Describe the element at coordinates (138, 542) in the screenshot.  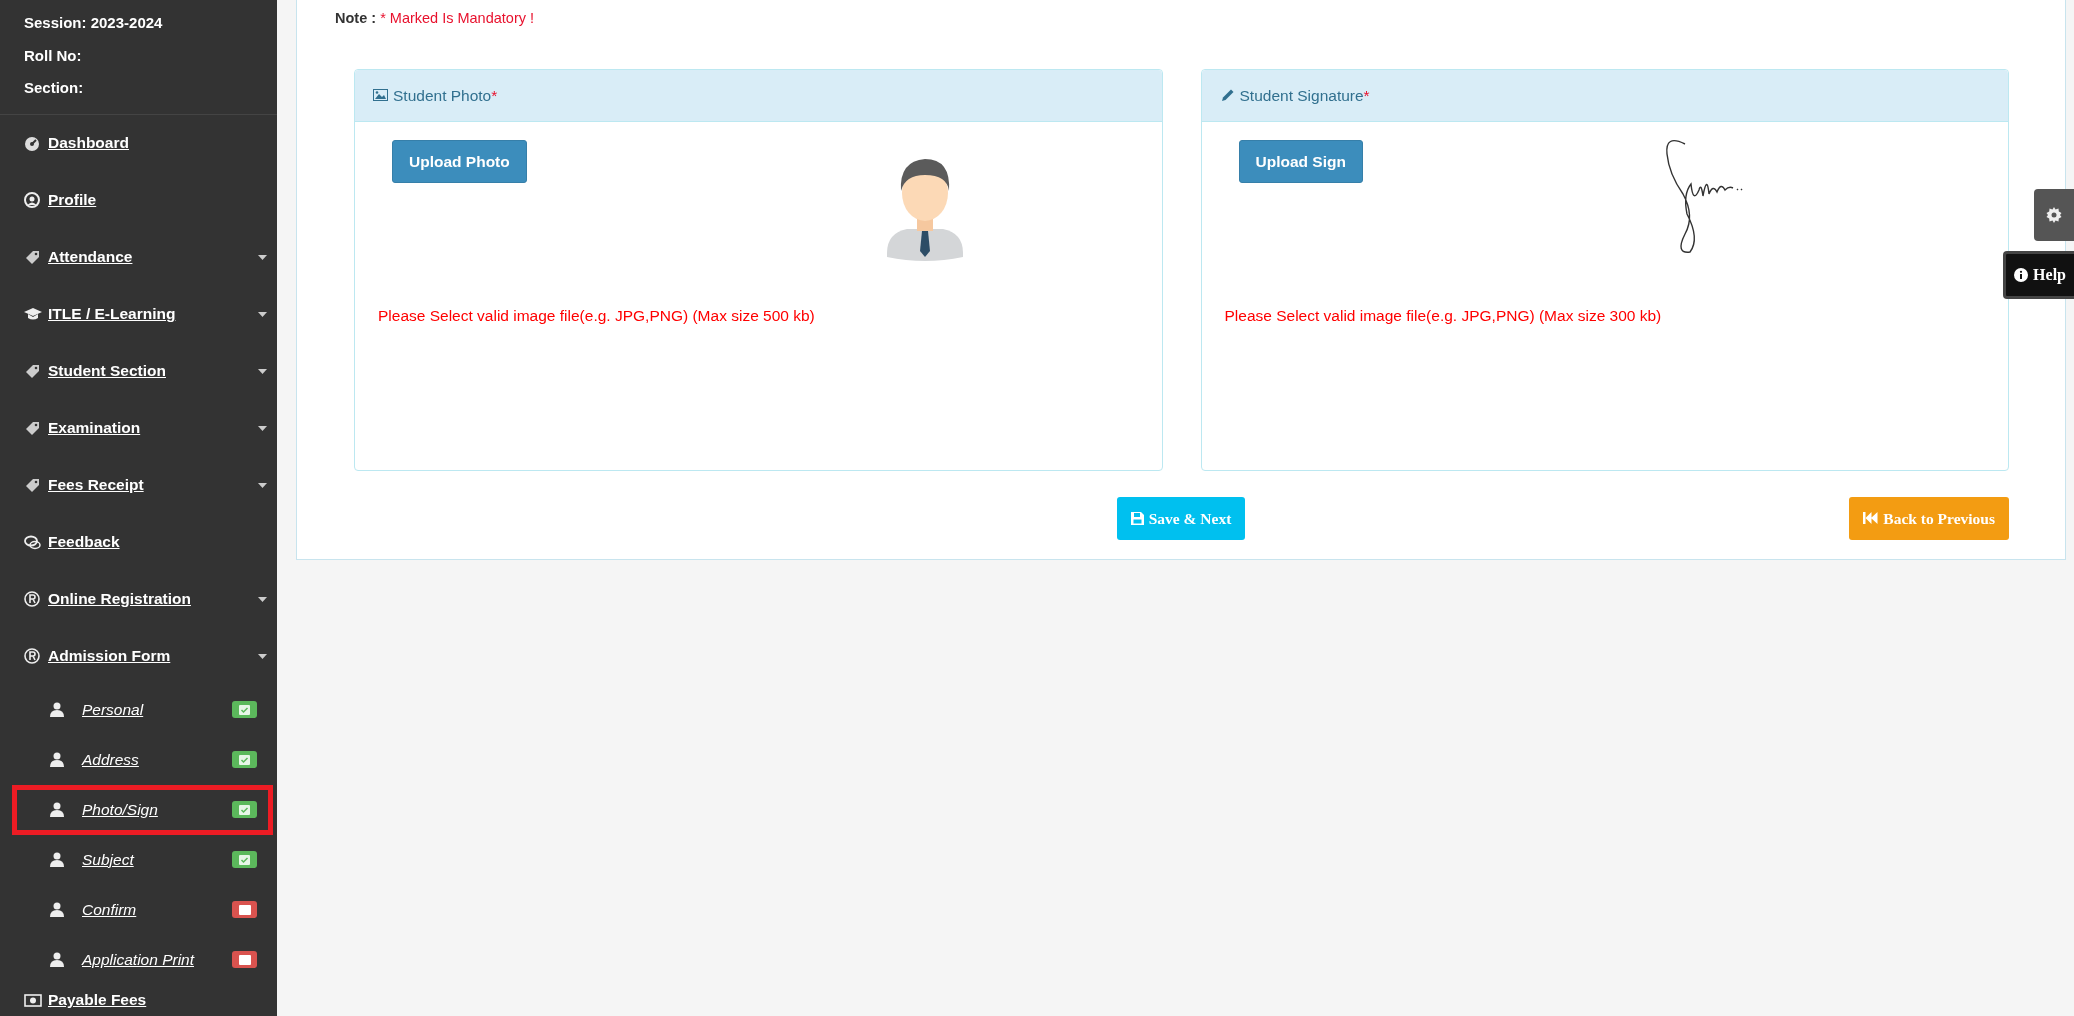
I see `sidebar-item: Feedback` at that location.